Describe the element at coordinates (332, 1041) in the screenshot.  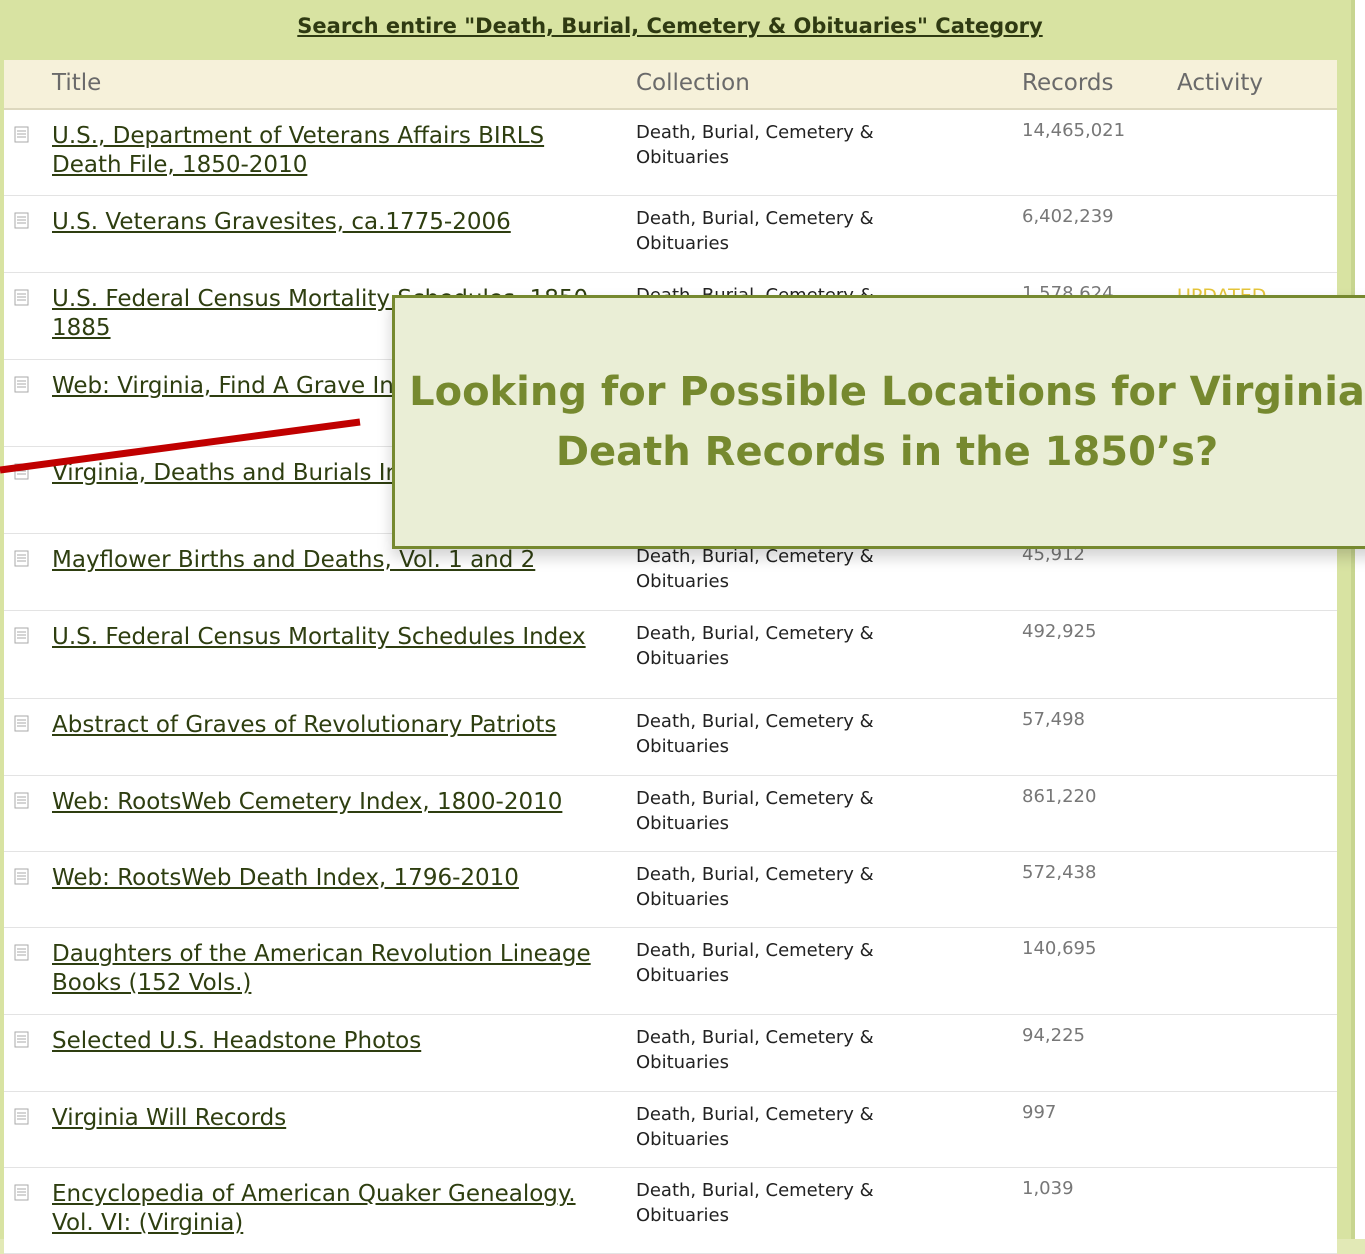
I see `collection-title-link: Selected U.S. Headstone Photos` at that location.